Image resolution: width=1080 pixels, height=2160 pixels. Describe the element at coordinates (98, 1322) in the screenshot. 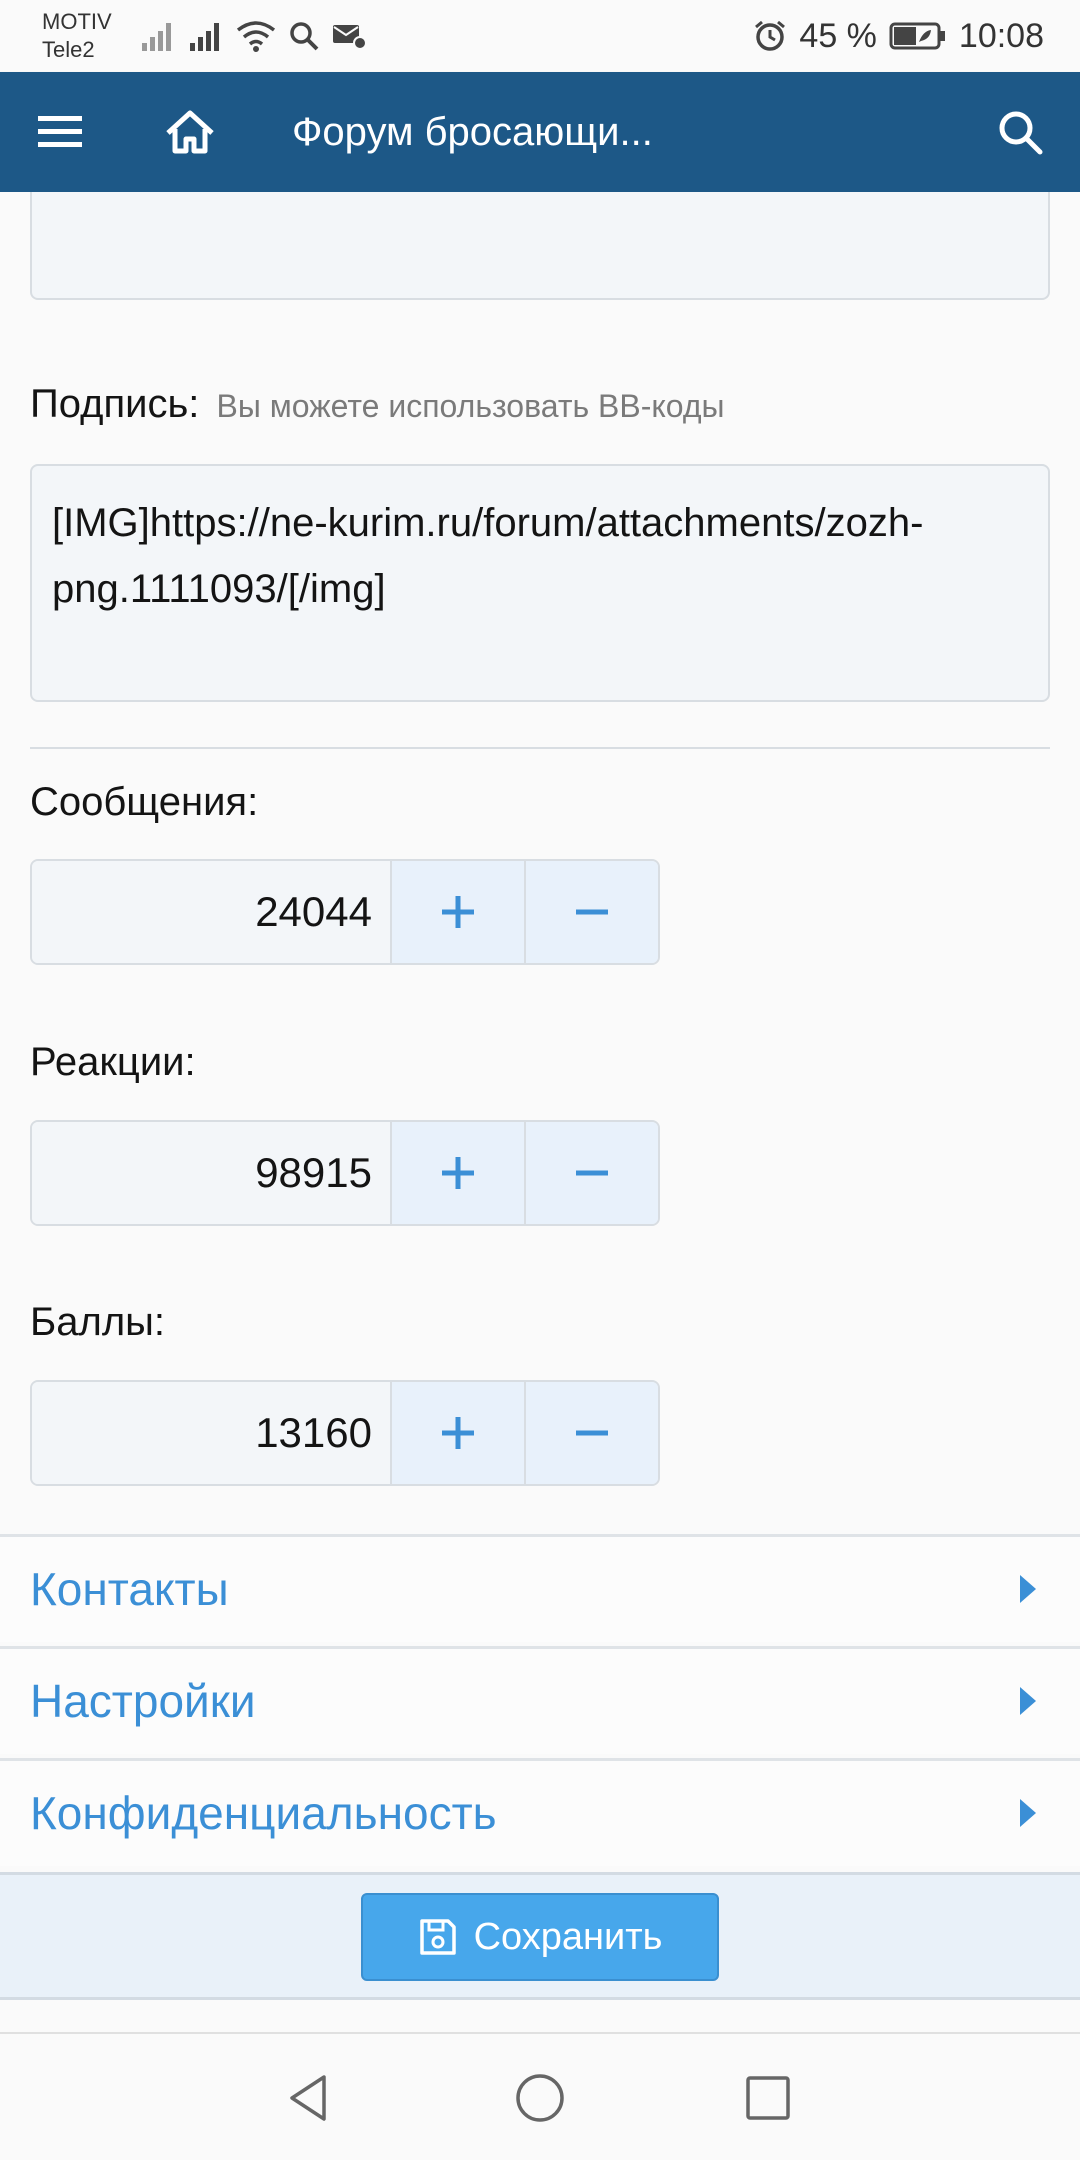

I see `points-label: Баллы:` at that location.